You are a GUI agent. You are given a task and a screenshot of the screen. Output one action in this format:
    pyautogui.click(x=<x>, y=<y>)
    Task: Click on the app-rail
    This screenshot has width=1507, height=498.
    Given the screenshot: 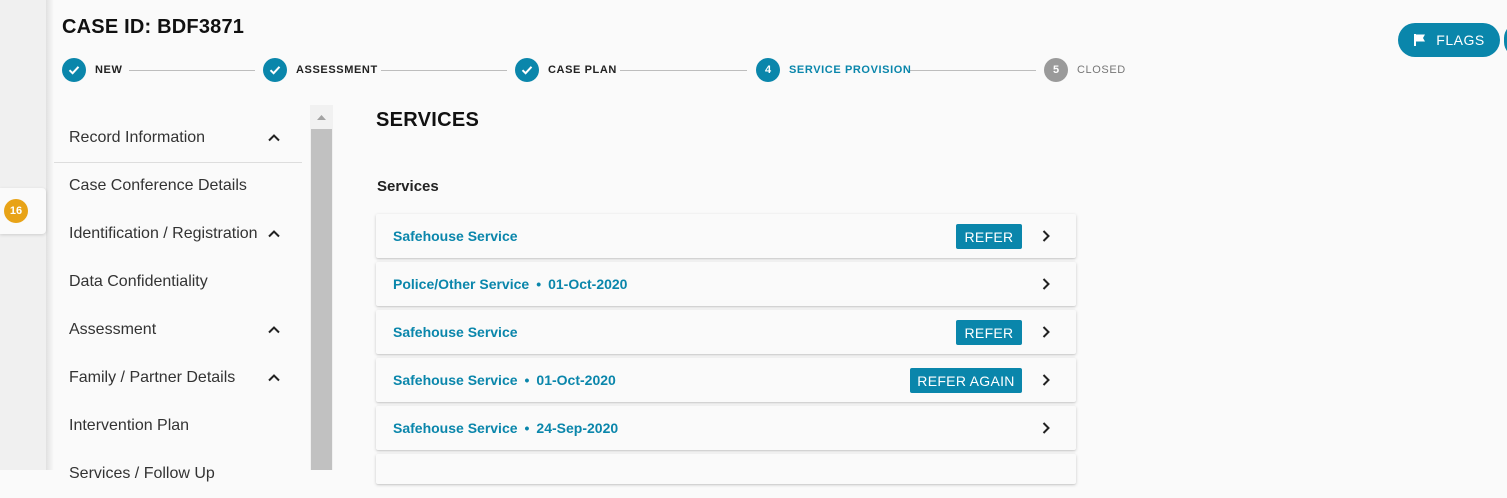 What is the action you would take?
    pyautogui.click(x=23, y=235)
    